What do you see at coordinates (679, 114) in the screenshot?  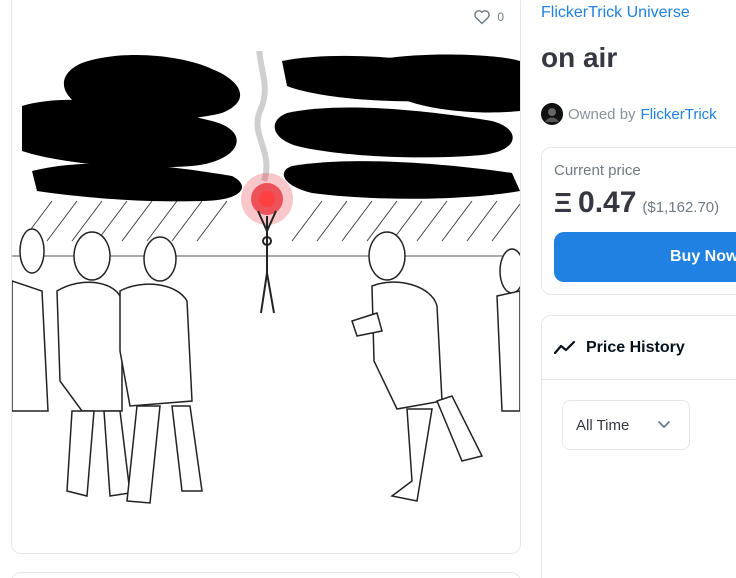 I see `owner-link: FlickerTrick` at bounding box center [679, 114].